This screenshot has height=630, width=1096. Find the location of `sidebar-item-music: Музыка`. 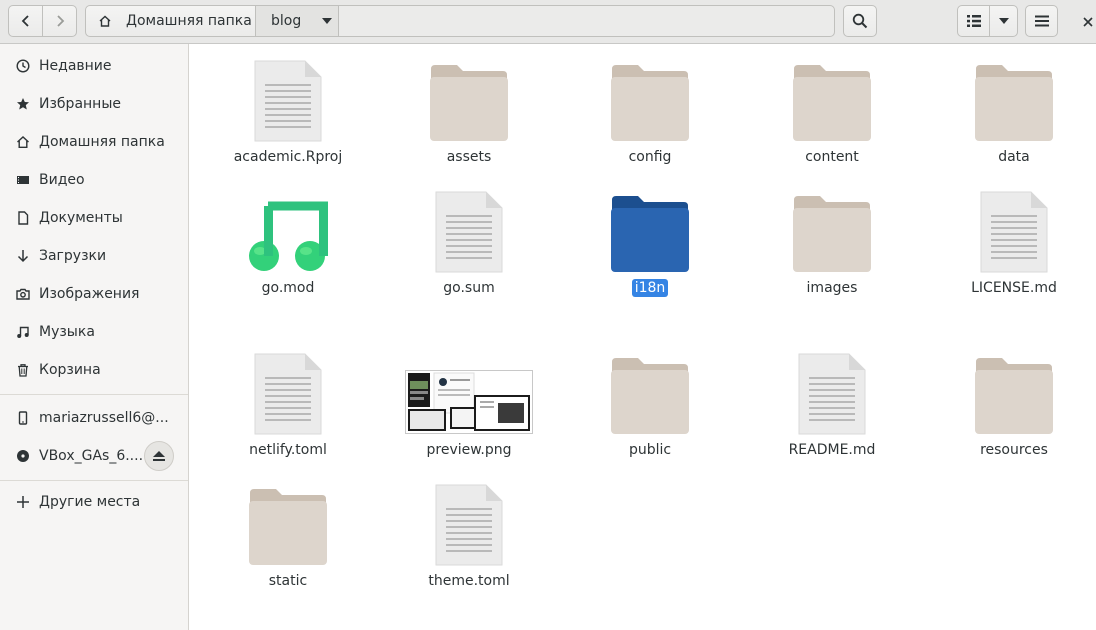

sidebar-item-music: Музыка is located at coordinates (94, 332).